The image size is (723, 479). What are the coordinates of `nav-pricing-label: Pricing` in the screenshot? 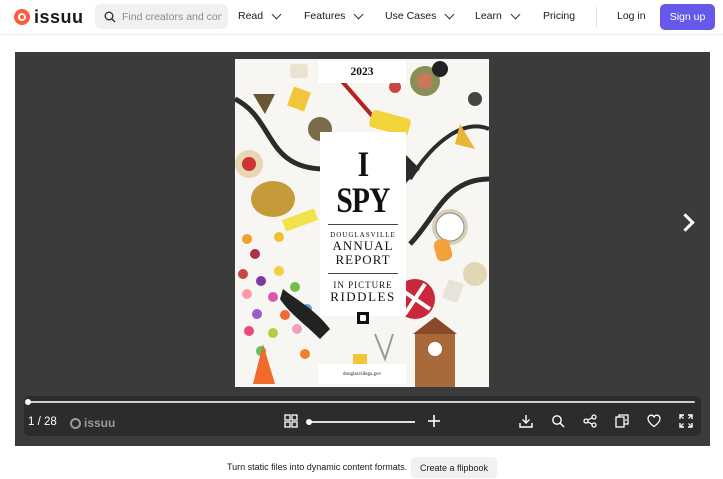 It's located at (559, 16).